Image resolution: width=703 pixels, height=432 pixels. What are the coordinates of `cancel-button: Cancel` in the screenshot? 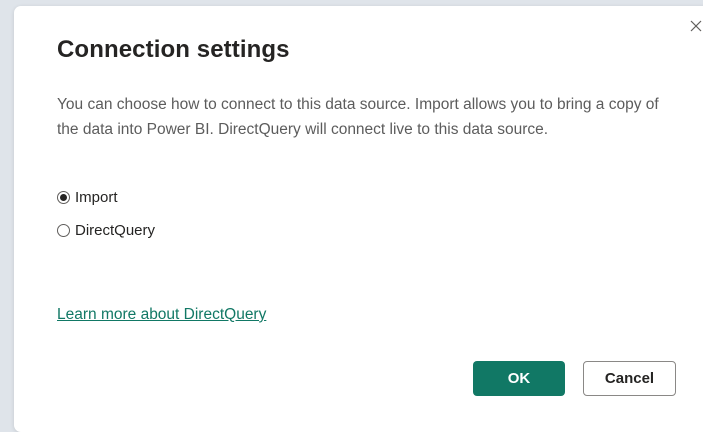 It's located at (629, 378).